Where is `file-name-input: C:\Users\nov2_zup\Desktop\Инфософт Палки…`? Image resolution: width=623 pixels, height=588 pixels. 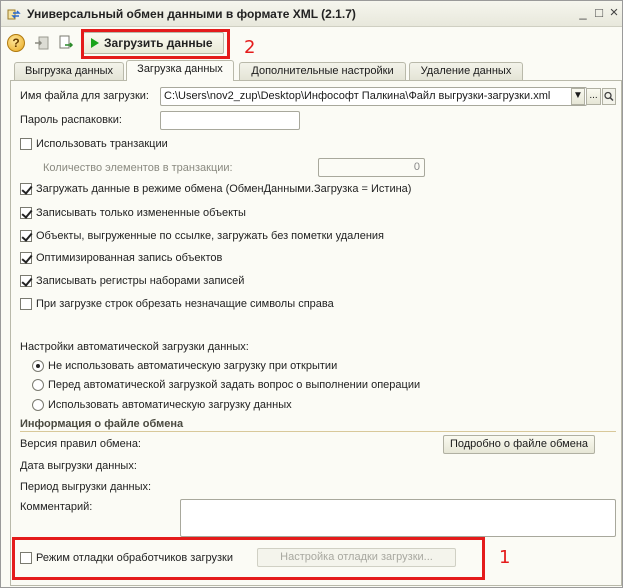
file-name-input: C:\Users\nov2_zup\Desktop\Инфософт Палки… is located at coordinates (373, 96).